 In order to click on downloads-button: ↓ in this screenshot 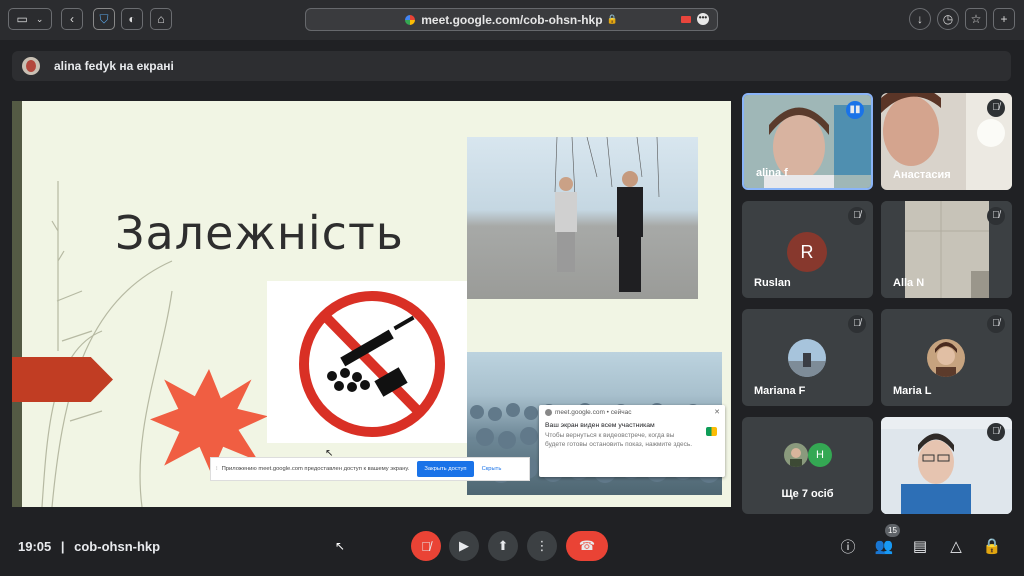, I will do `click(920, 19)`.